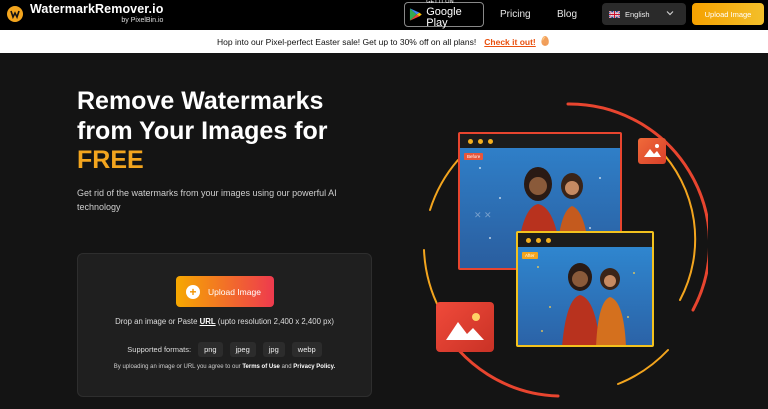  I want to click on after-photo-icon, so click(585, 296).